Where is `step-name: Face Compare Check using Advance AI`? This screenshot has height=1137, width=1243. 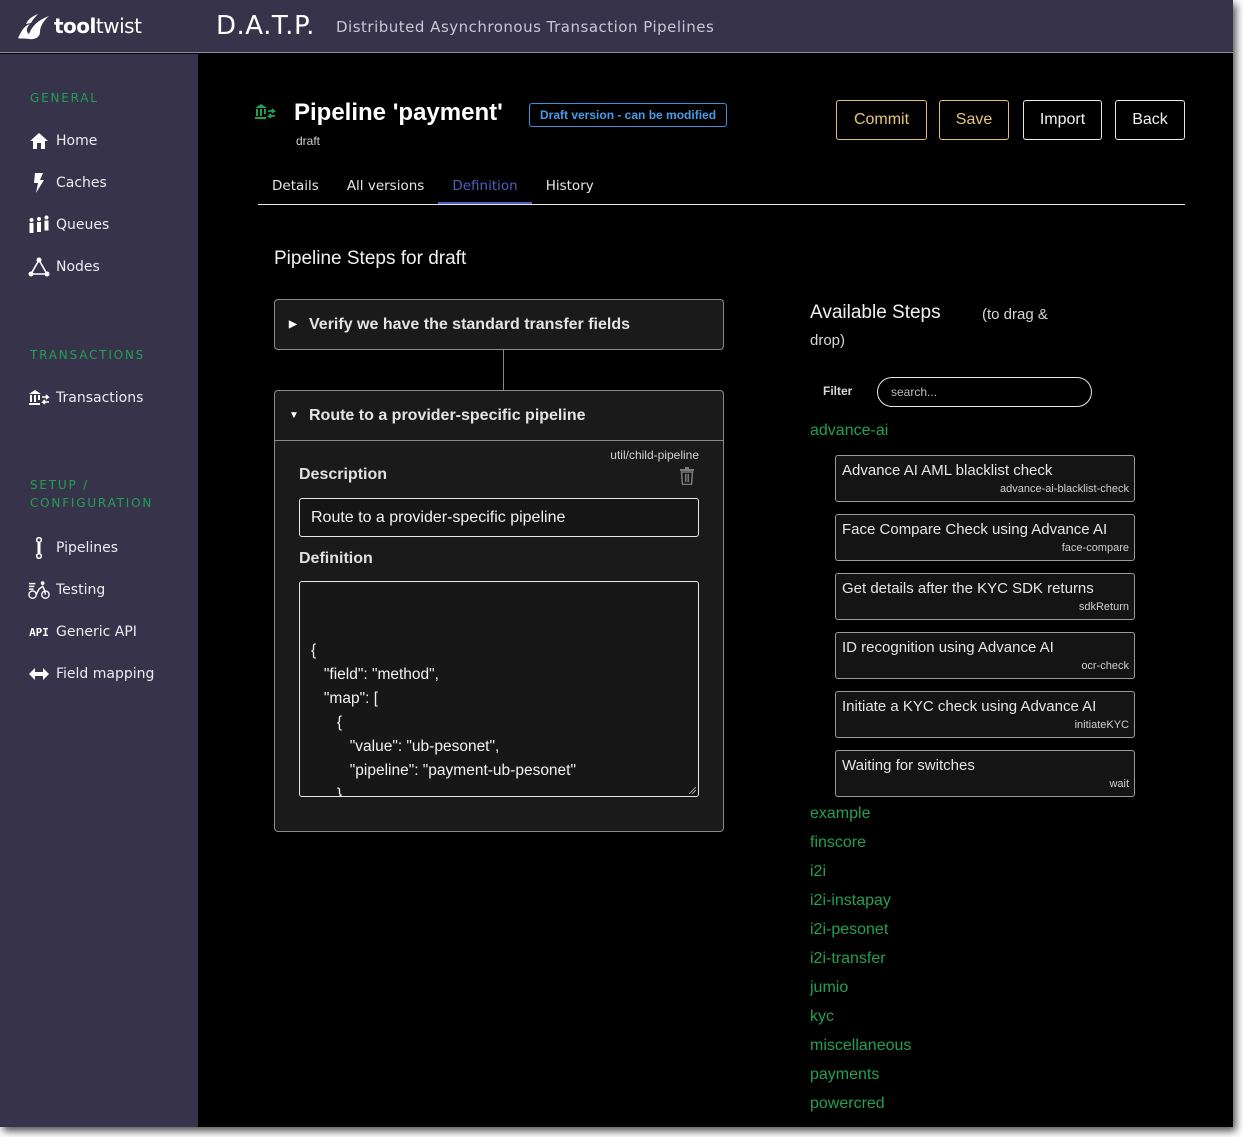 step-name: Face Compare Check using Advance AI is located at coordinates (975, 529).